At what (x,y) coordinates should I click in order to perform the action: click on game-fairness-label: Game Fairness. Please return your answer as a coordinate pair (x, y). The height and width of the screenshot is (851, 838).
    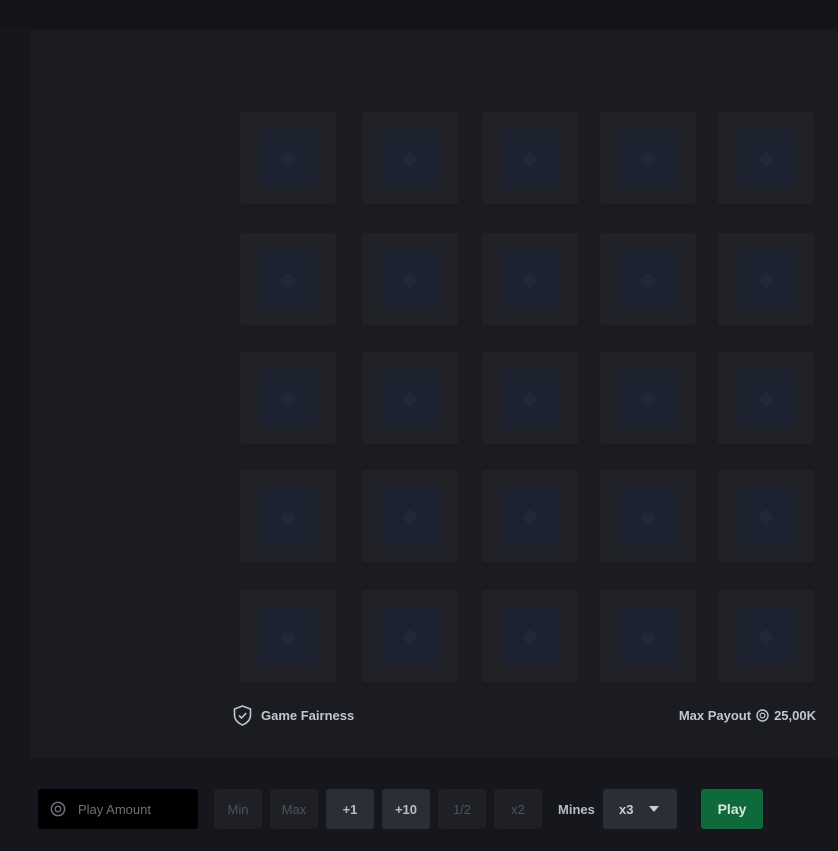
    Looking at the image, I should click on (308, 715).